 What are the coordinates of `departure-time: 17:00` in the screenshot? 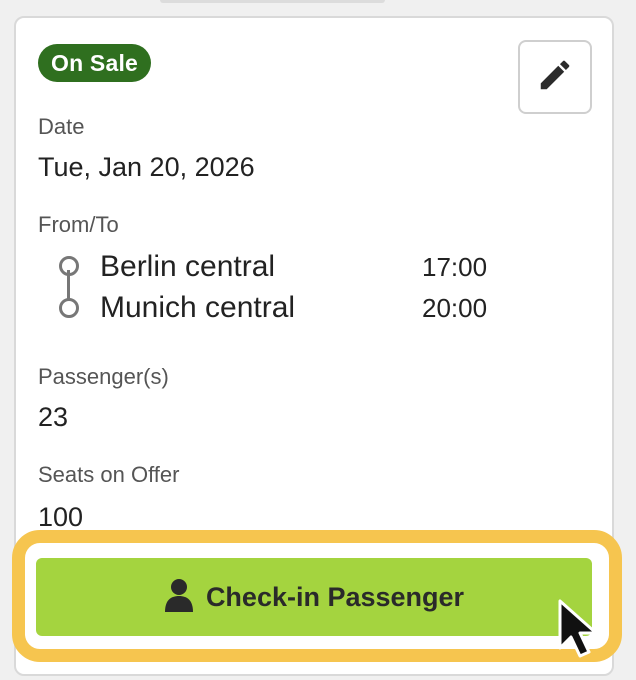 It's located at (455, 267).